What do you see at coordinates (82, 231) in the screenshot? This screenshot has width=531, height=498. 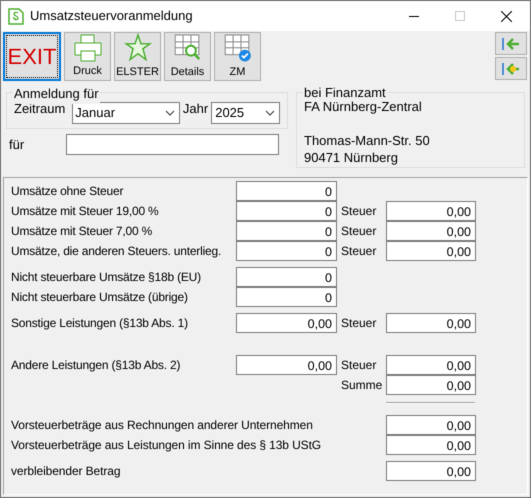 I see `row-label: Umsätze mit Steuer 7,00 %` at bounding box center [82, 231].